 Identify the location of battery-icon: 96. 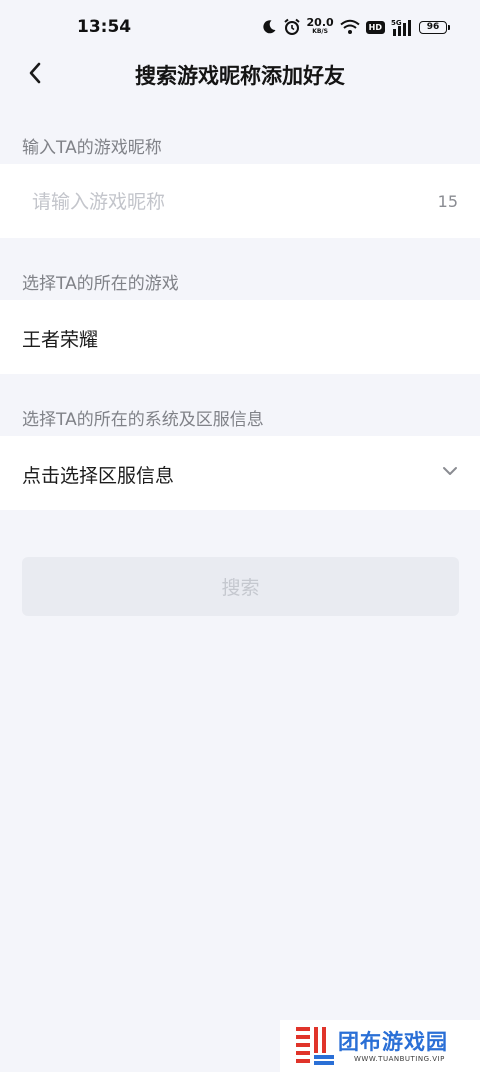
(434, 27).